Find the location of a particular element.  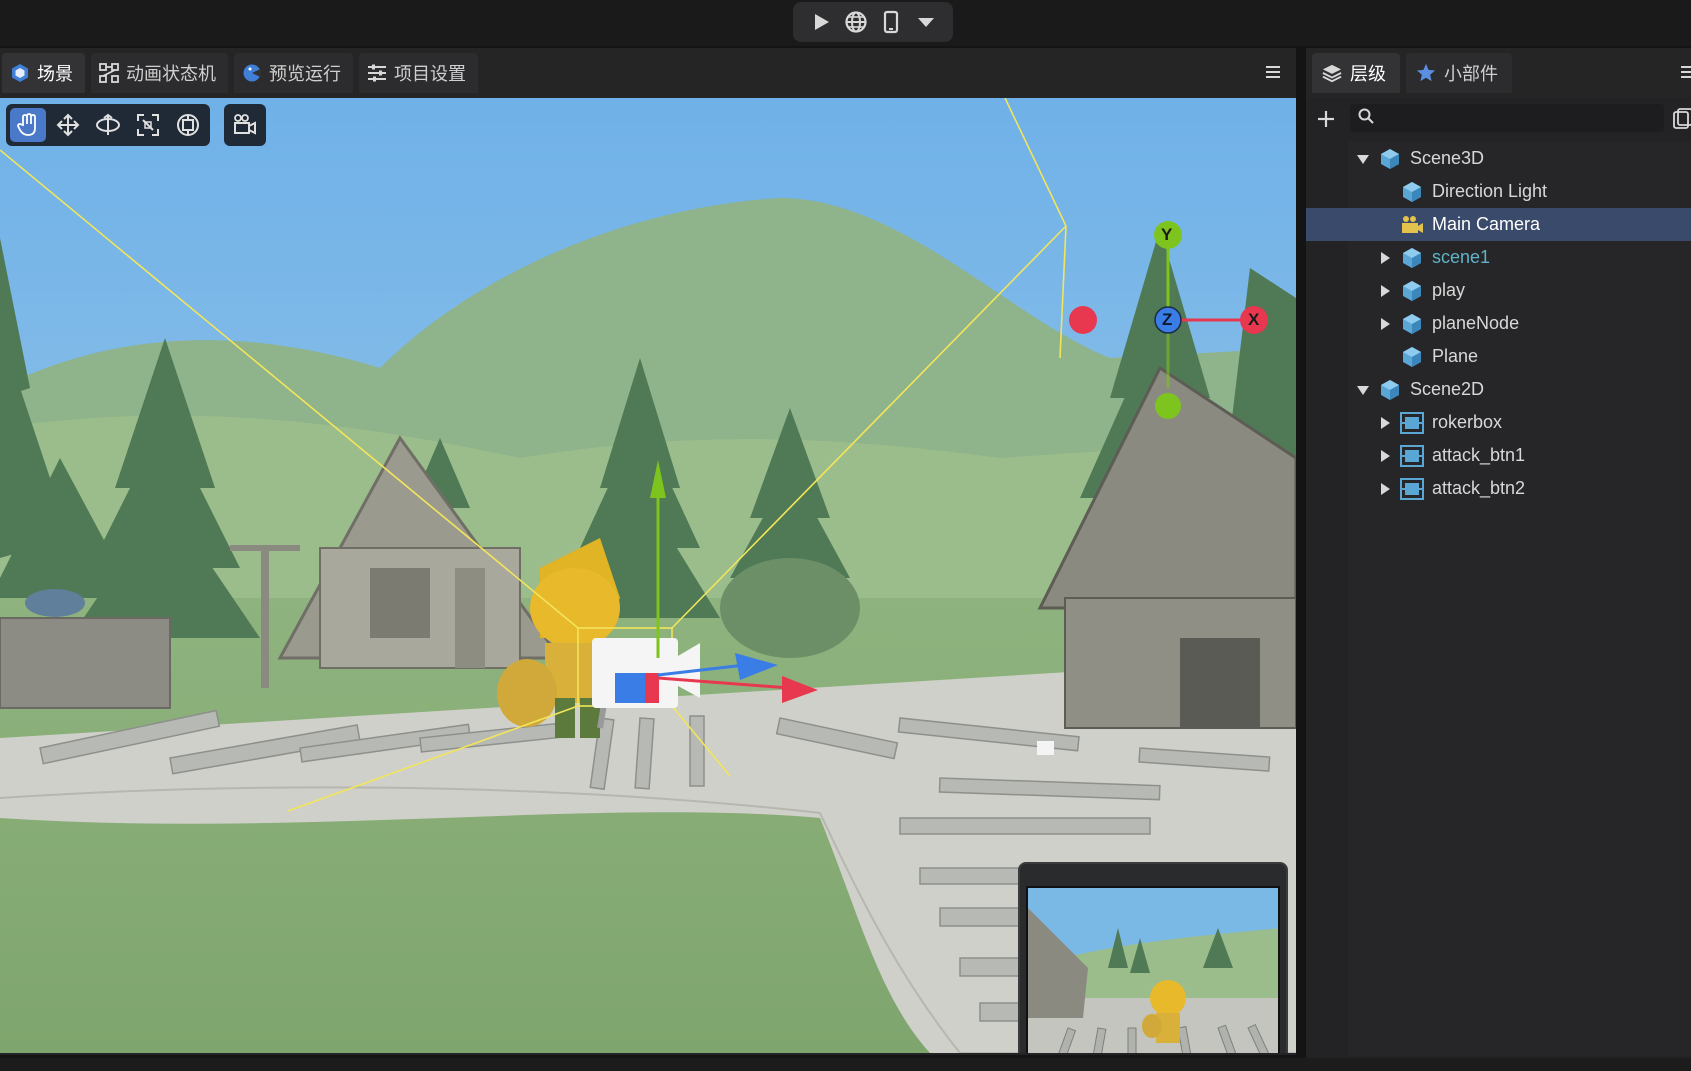

tree-node-scene2d: Scene2D is located at coordinates (1519, 389).